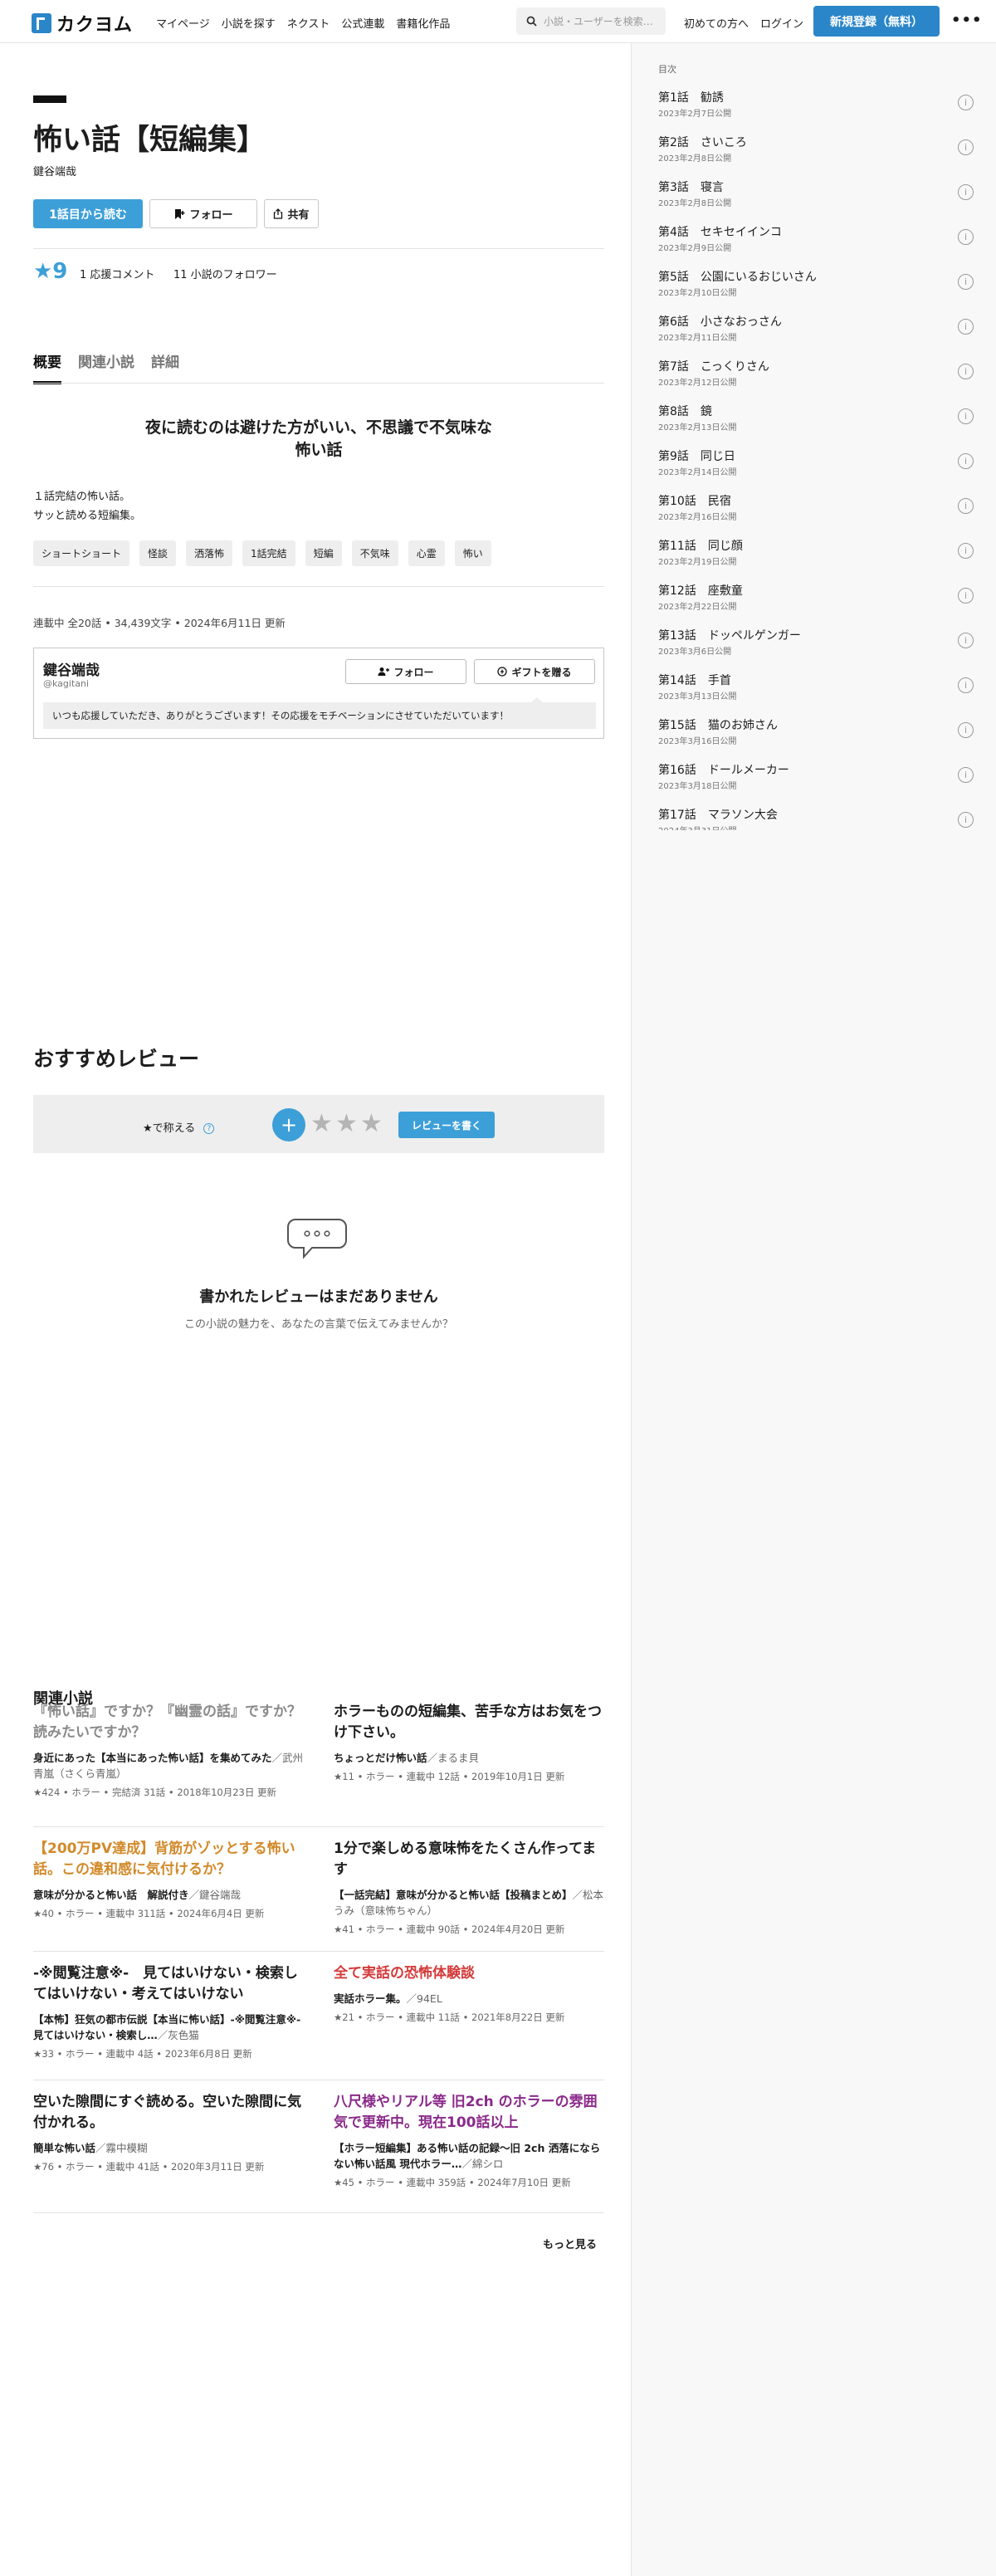 Image resolution: width=996 pixels, height=2576 pixels. Describe the element at coordinates (88, 213) in the screenshot. I see `read-first-button: 1話目から読む` at that location.